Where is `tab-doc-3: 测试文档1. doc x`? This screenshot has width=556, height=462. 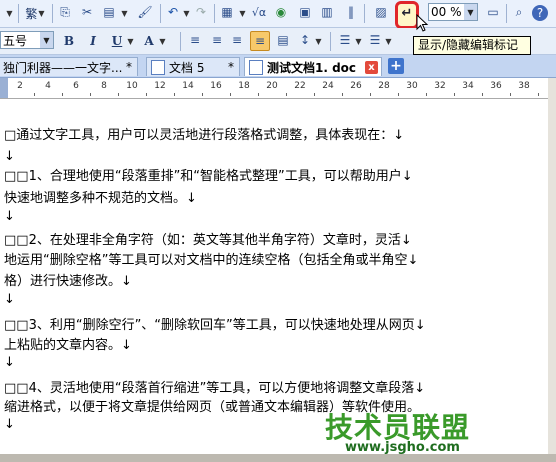 tab-doc-3: 测试文档1. doc x is located at coordinates (313, 66).